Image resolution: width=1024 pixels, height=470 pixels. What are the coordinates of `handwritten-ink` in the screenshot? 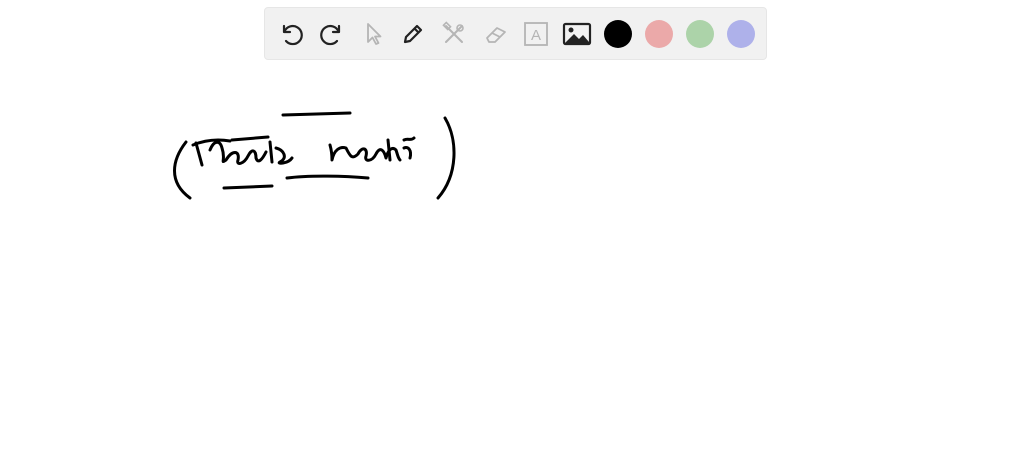 It's located at (314, 155).